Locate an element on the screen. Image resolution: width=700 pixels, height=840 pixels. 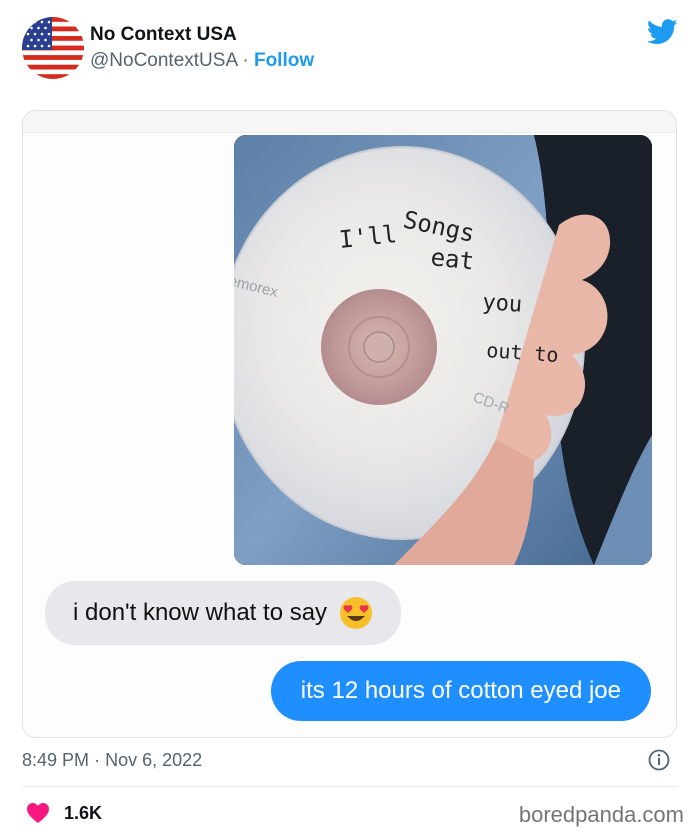
twitter-bird-icon is located at coordinates (662, 32).